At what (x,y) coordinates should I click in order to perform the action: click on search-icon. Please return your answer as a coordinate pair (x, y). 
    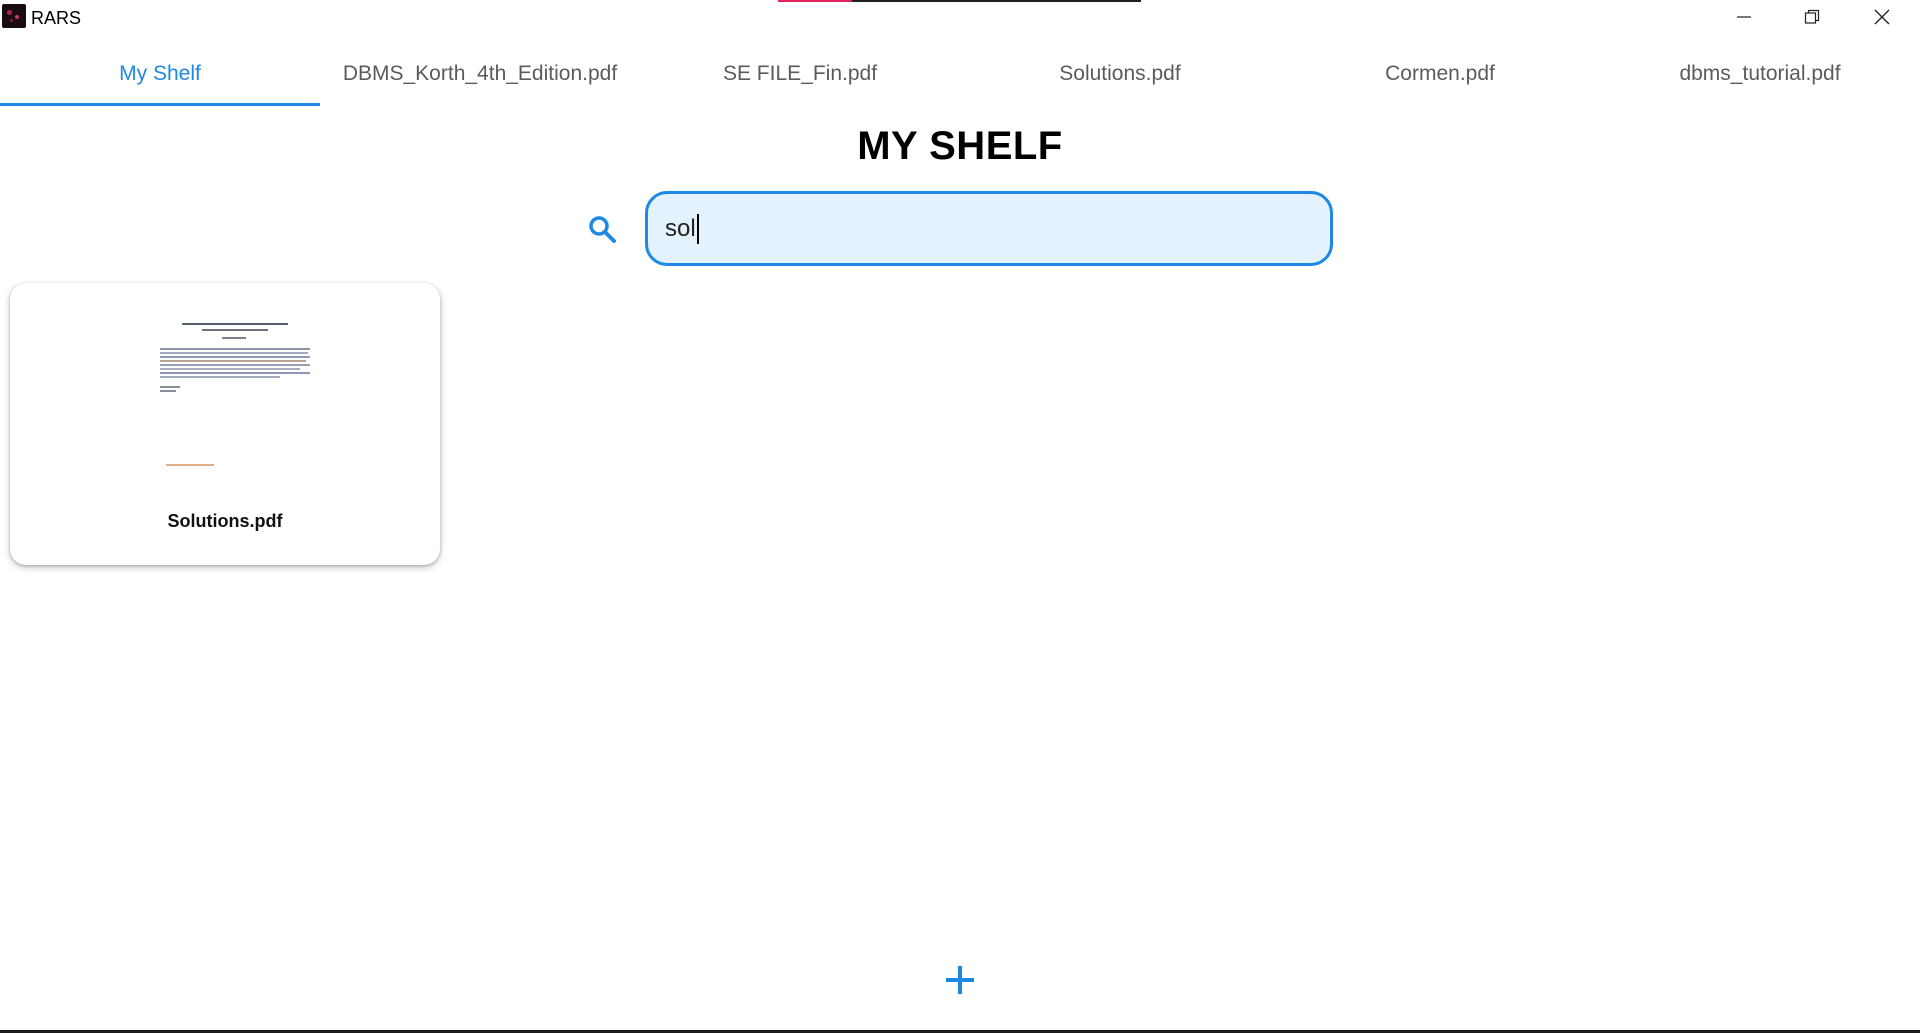
    Looking at the image, I should click on (602, 229).